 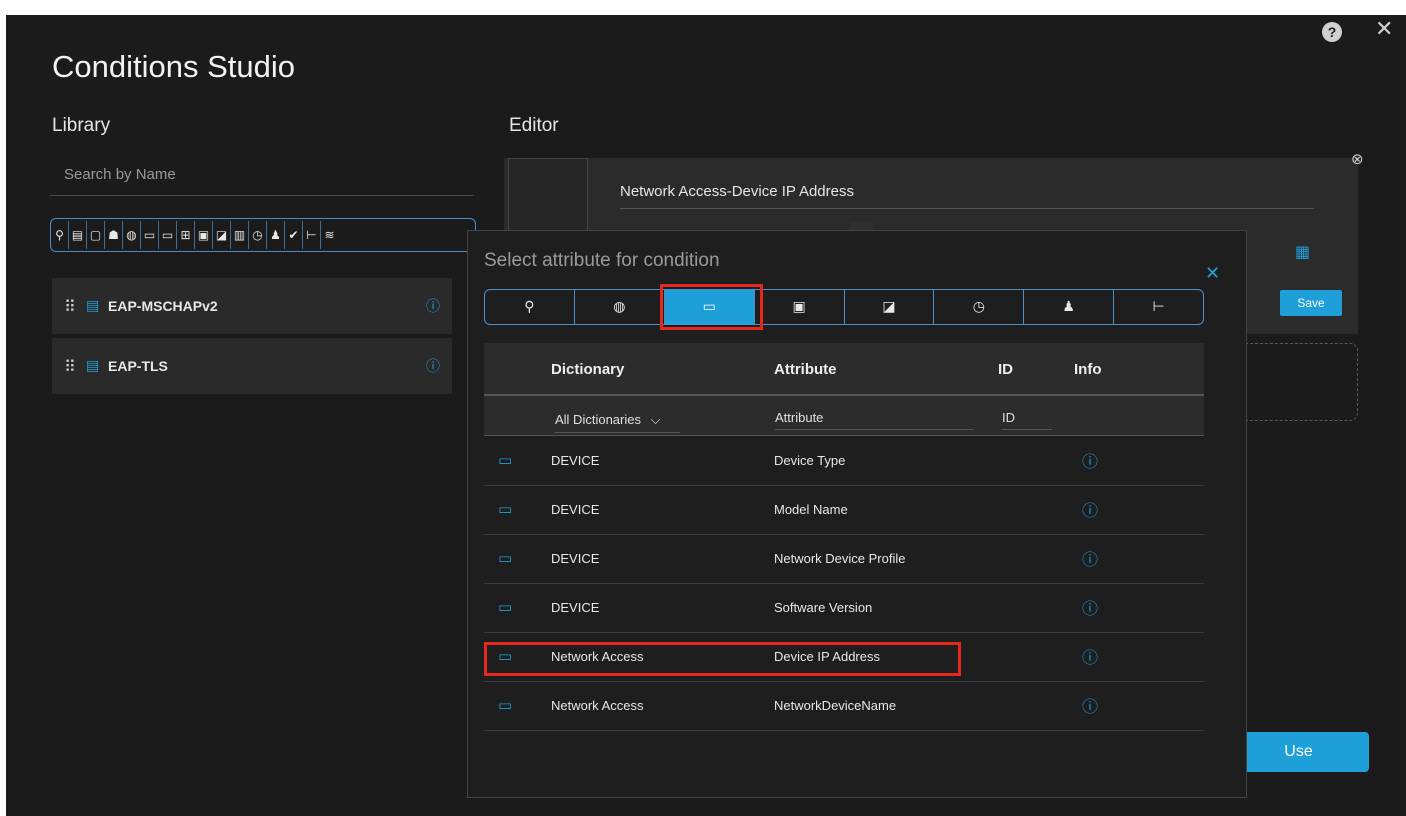 What do you see at coordinates (800, 307) in the screenshot?
I see `tab-card-icon: ▣` at bounding box center [800, 307].